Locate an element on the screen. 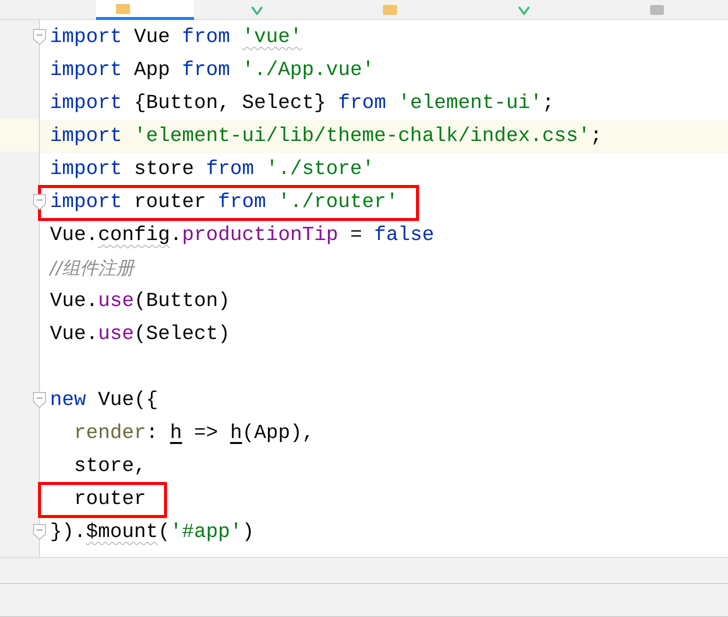 This screenshot has width=728, height=617. code-token: $mount is located at coordinates (122, 533).